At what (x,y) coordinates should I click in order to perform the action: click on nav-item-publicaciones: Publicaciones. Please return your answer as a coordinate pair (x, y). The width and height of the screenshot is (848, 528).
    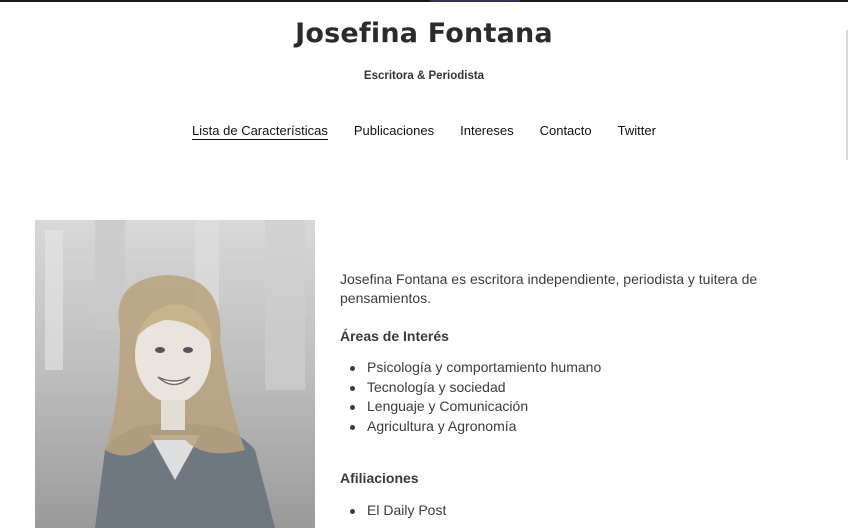
    Looking at the image, I should click on (394, 131).